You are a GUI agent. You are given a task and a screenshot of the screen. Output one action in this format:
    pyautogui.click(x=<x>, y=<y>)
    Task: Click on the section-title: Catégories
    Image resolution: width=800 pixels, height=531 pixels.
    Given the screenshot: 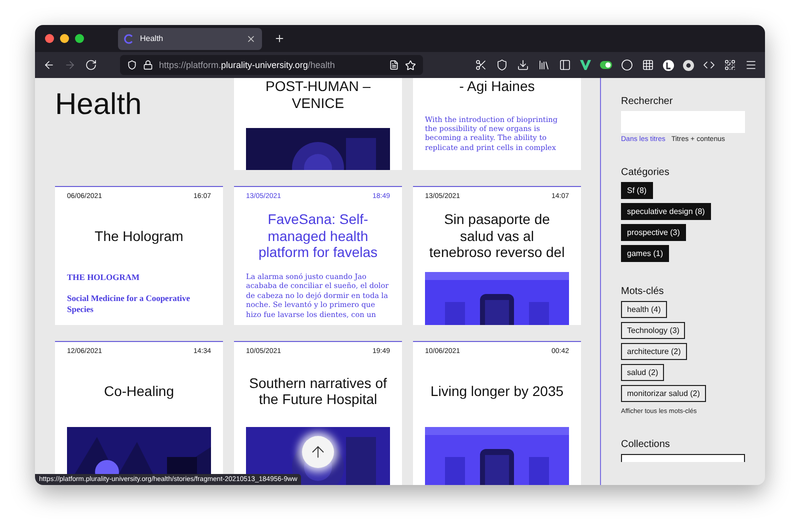 What is the action you would take?
    pyautogui.click(x=645, y=172)
    